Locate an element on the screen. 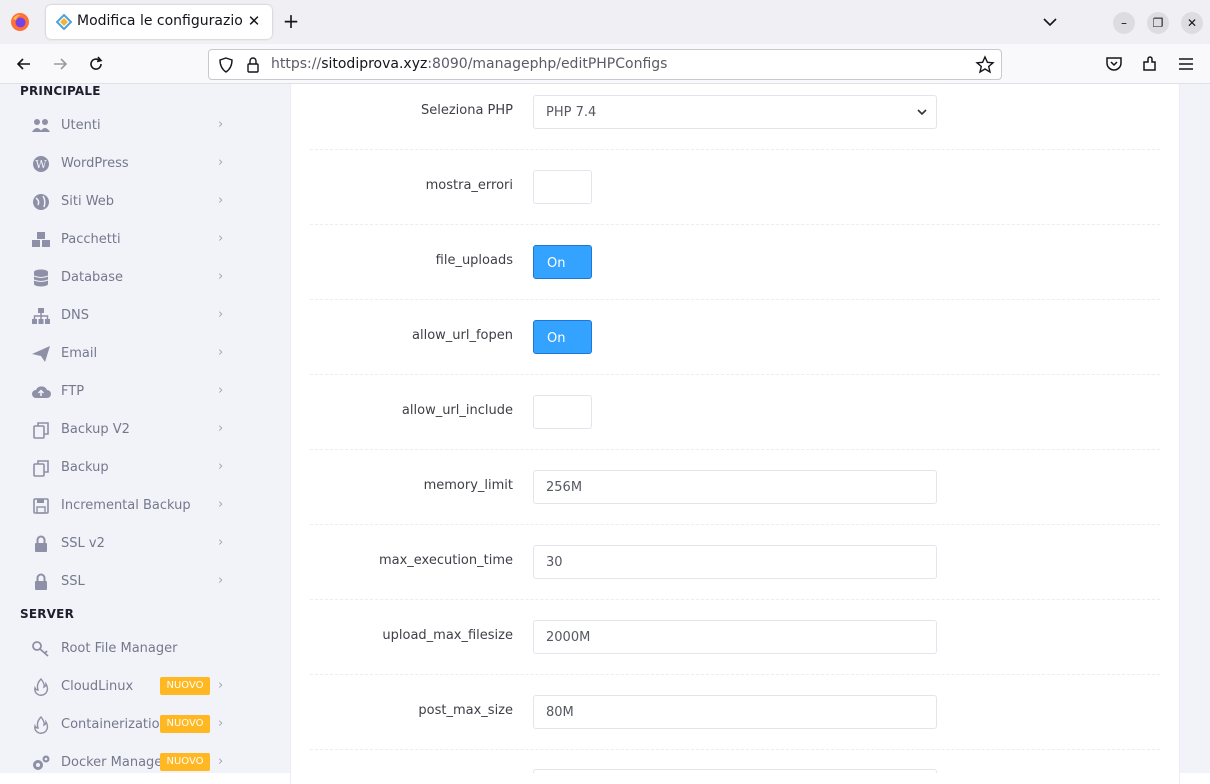 The height and width of the screenshot is (784, 1210). php-select-label: Seleziona PHP is located at coordinates (466, 110).